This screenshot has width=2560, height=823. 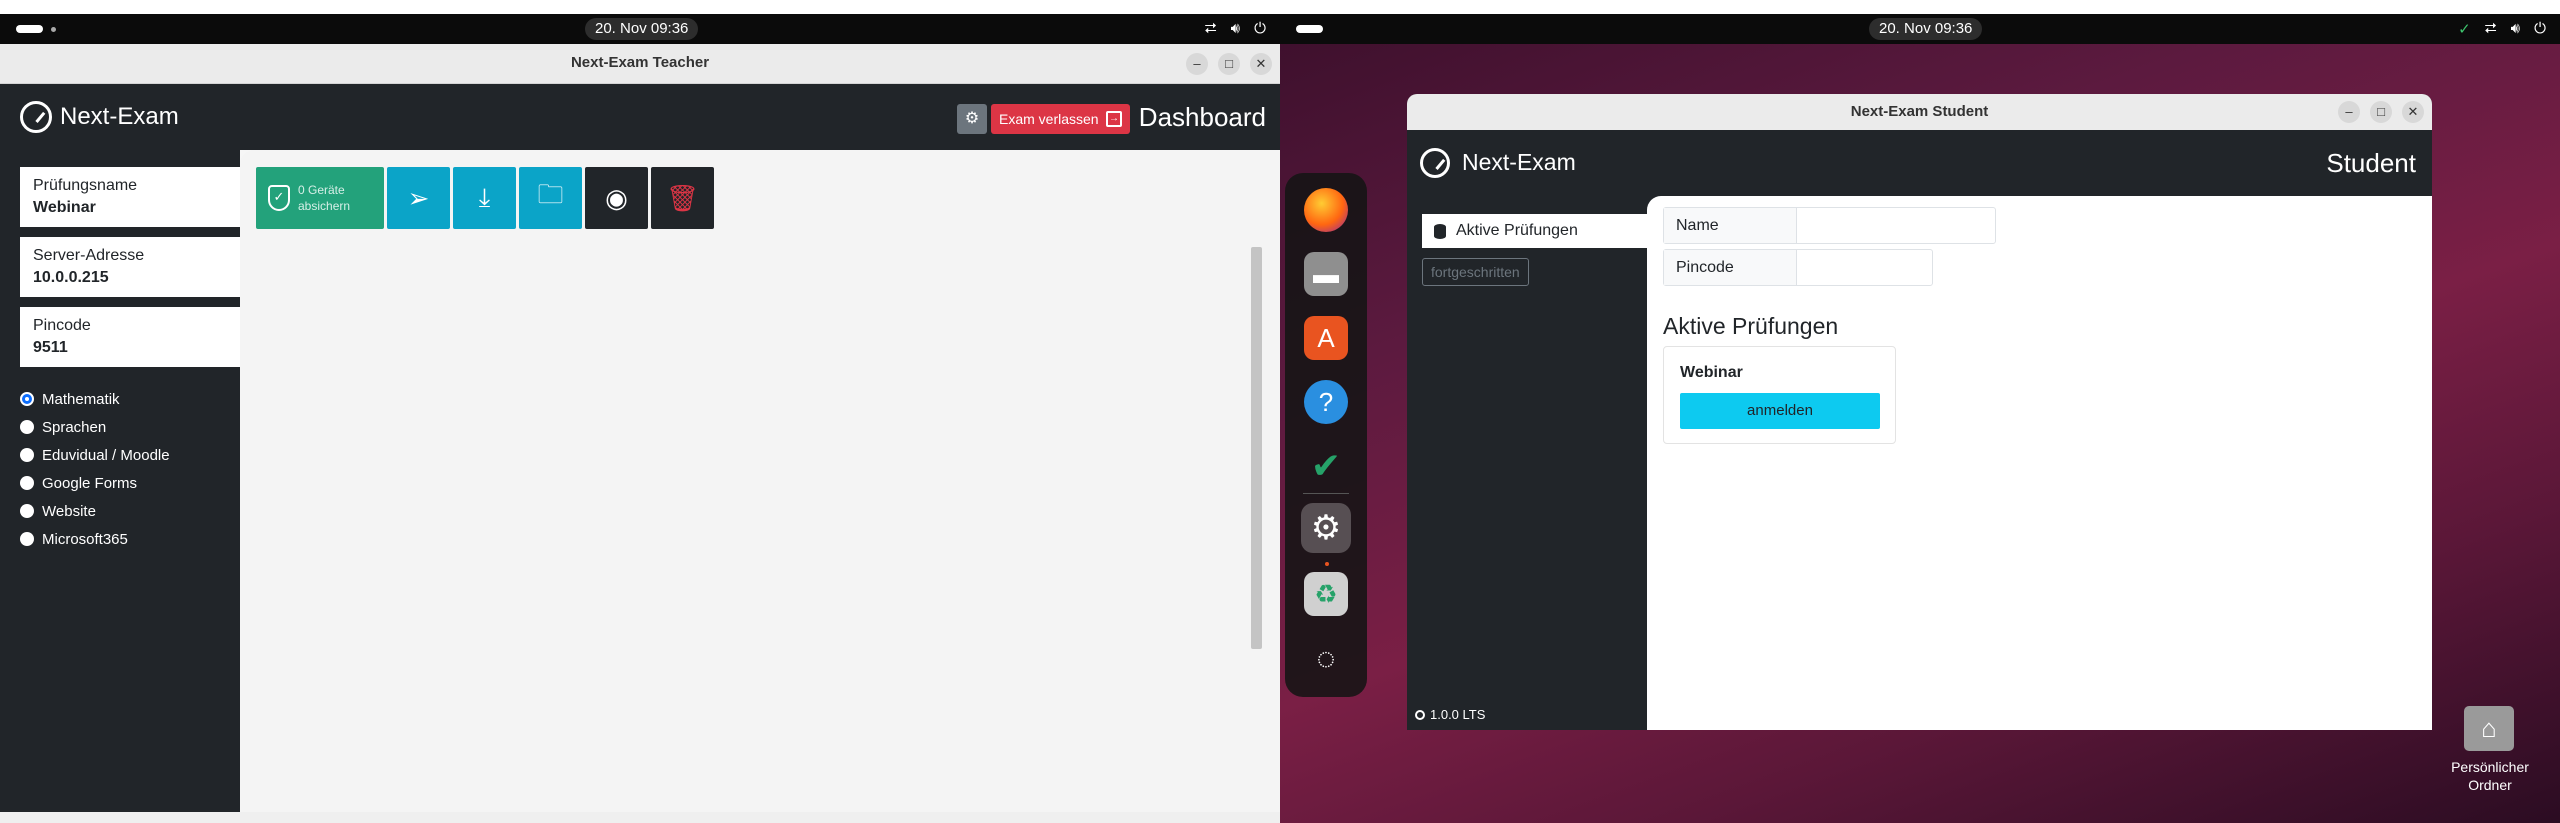 What do you see at coordinates (2490, 776) in the screenshot?
I see `home-folder-label: Persönlicher Ordner` at bounding box center [2490, 776].